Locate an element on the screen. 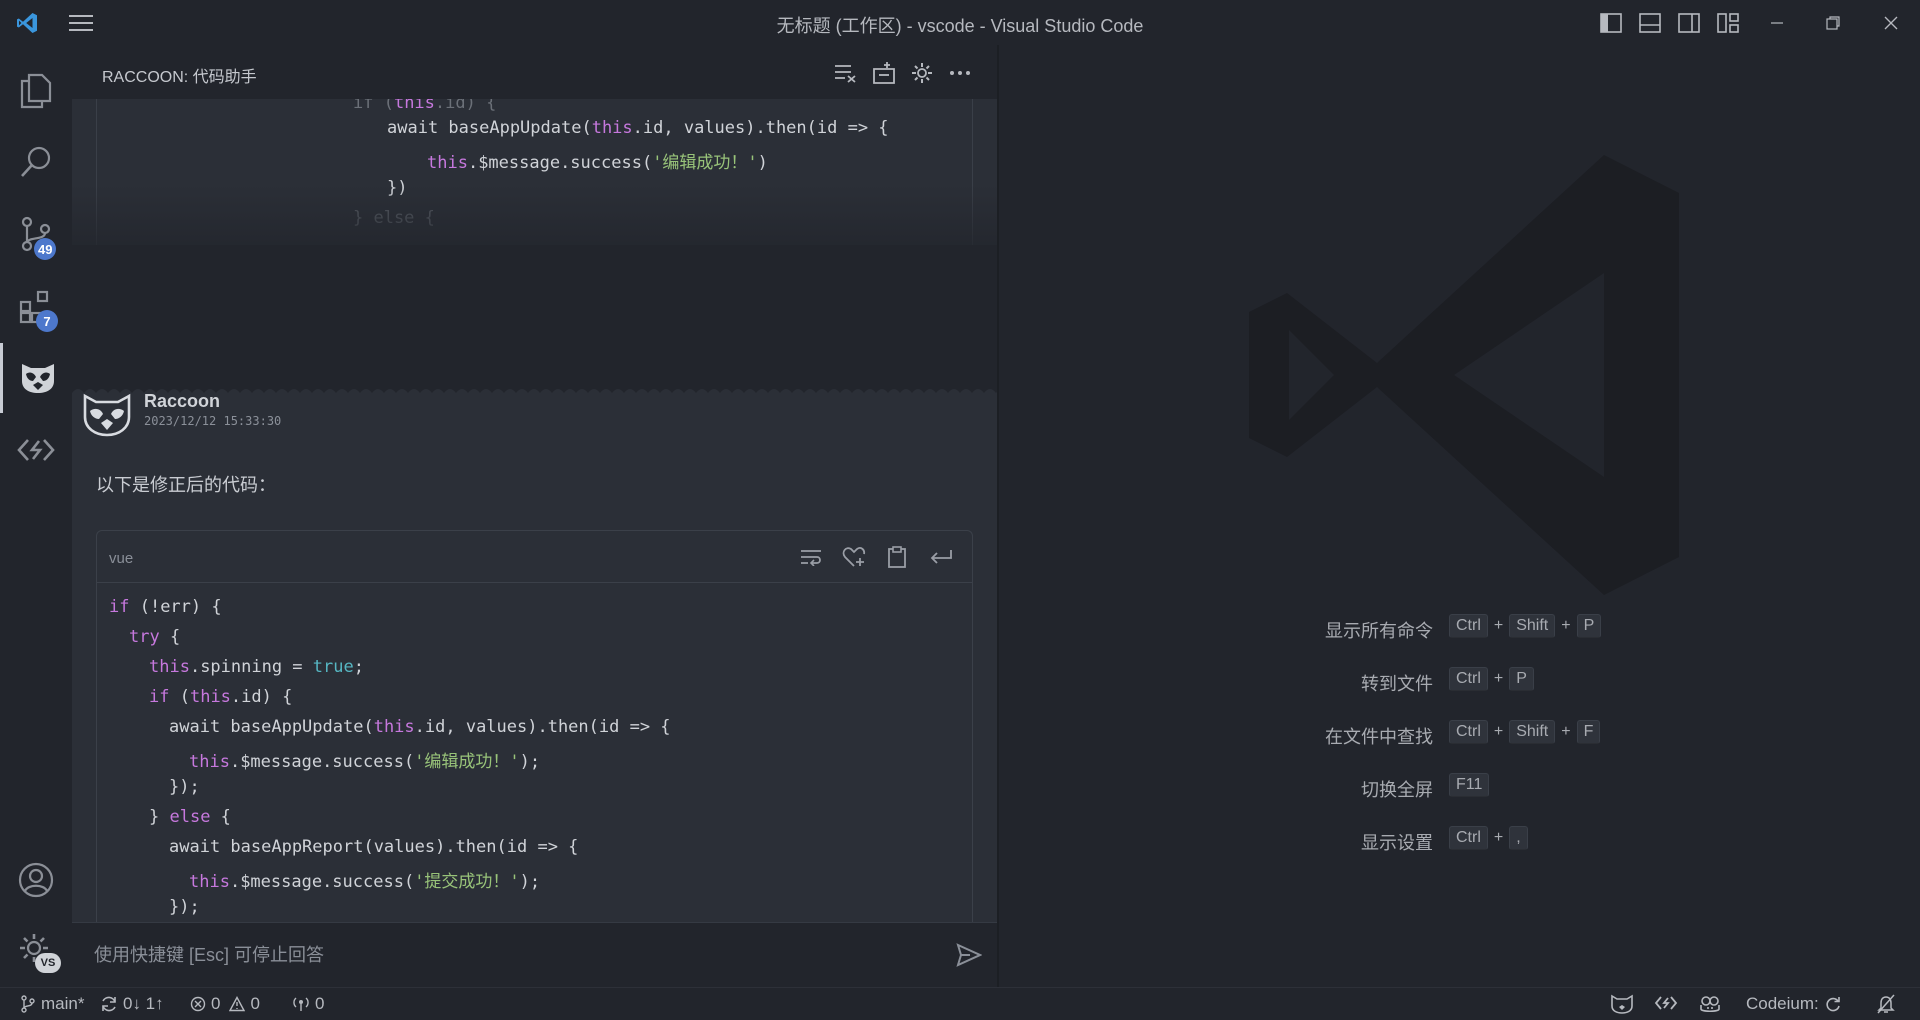  code-line: if (this.id) { is located at coordinates (221, 697).